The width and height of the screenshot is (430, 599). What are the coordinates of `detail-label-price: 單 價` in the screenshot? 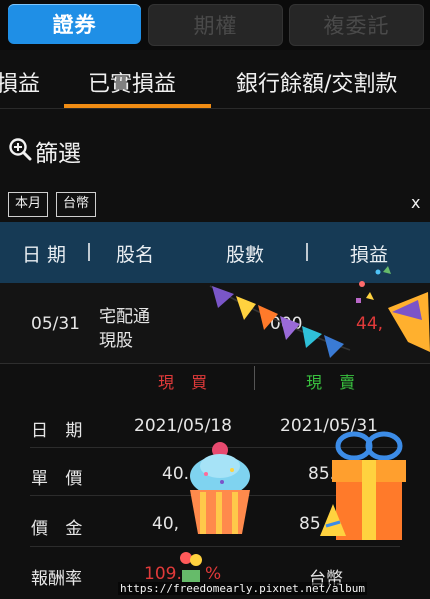 It's located at (60, 479).